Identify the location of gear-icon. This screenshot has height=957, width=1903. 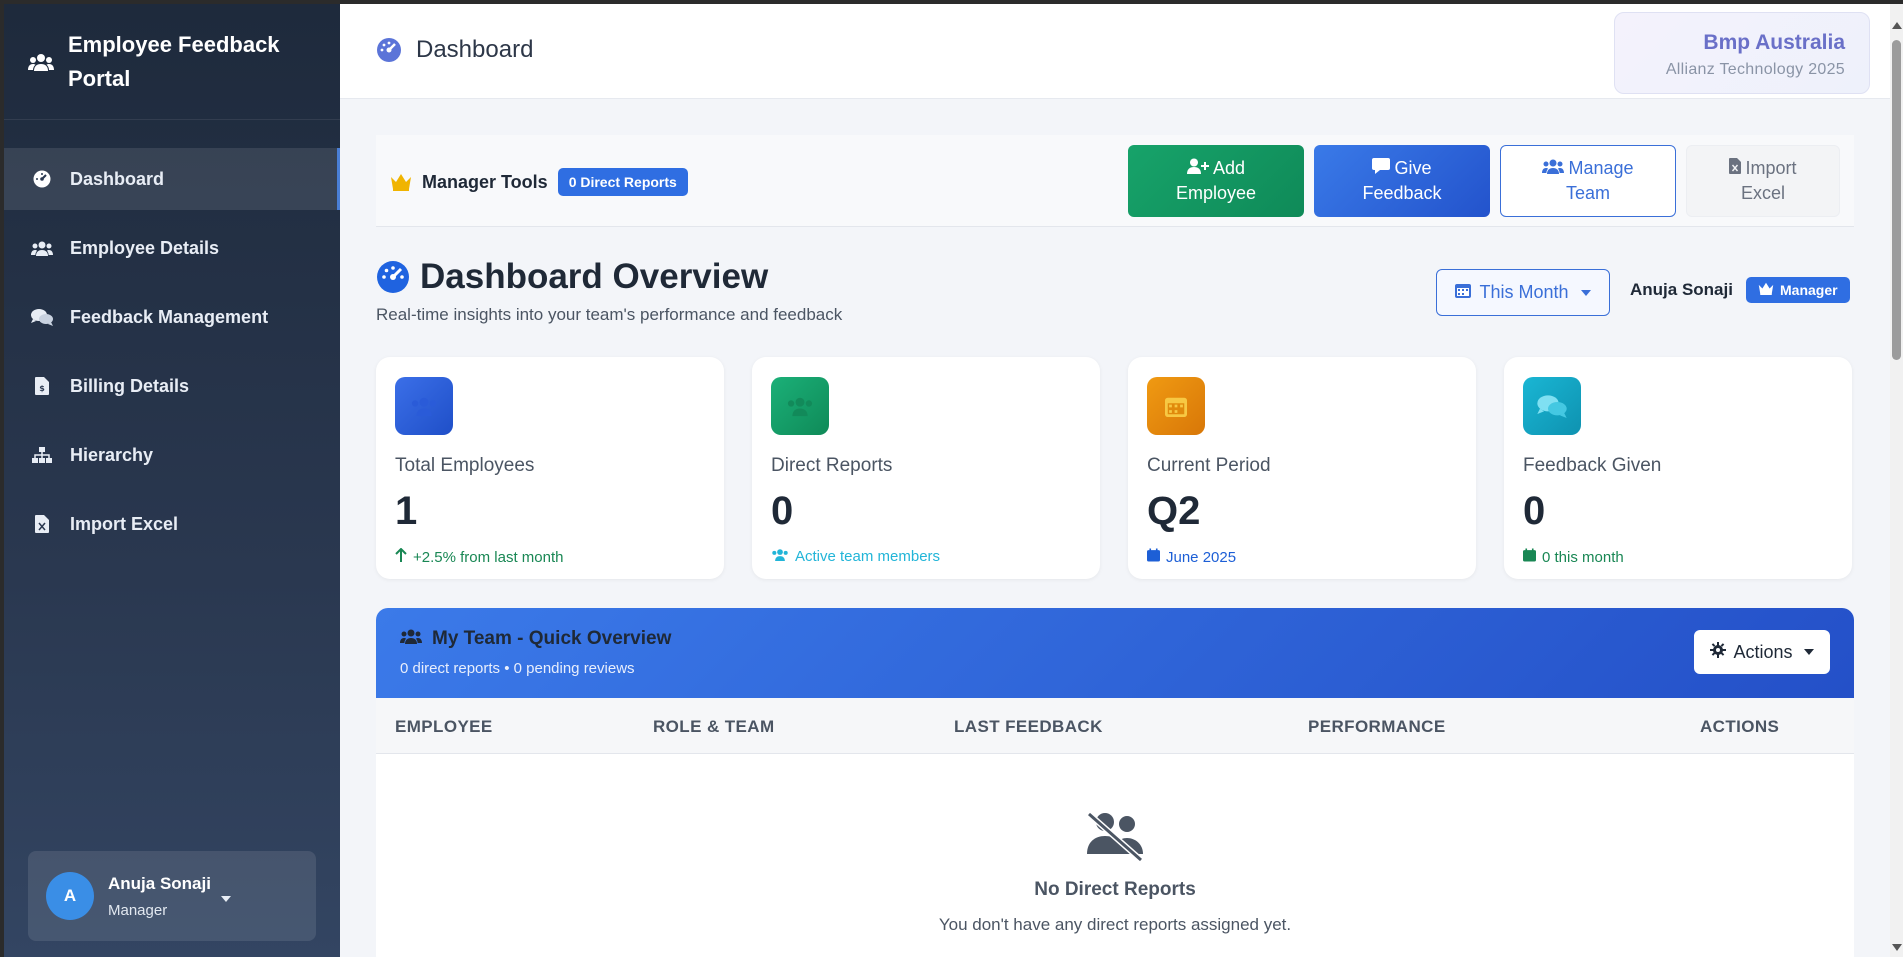
(1718, 652).